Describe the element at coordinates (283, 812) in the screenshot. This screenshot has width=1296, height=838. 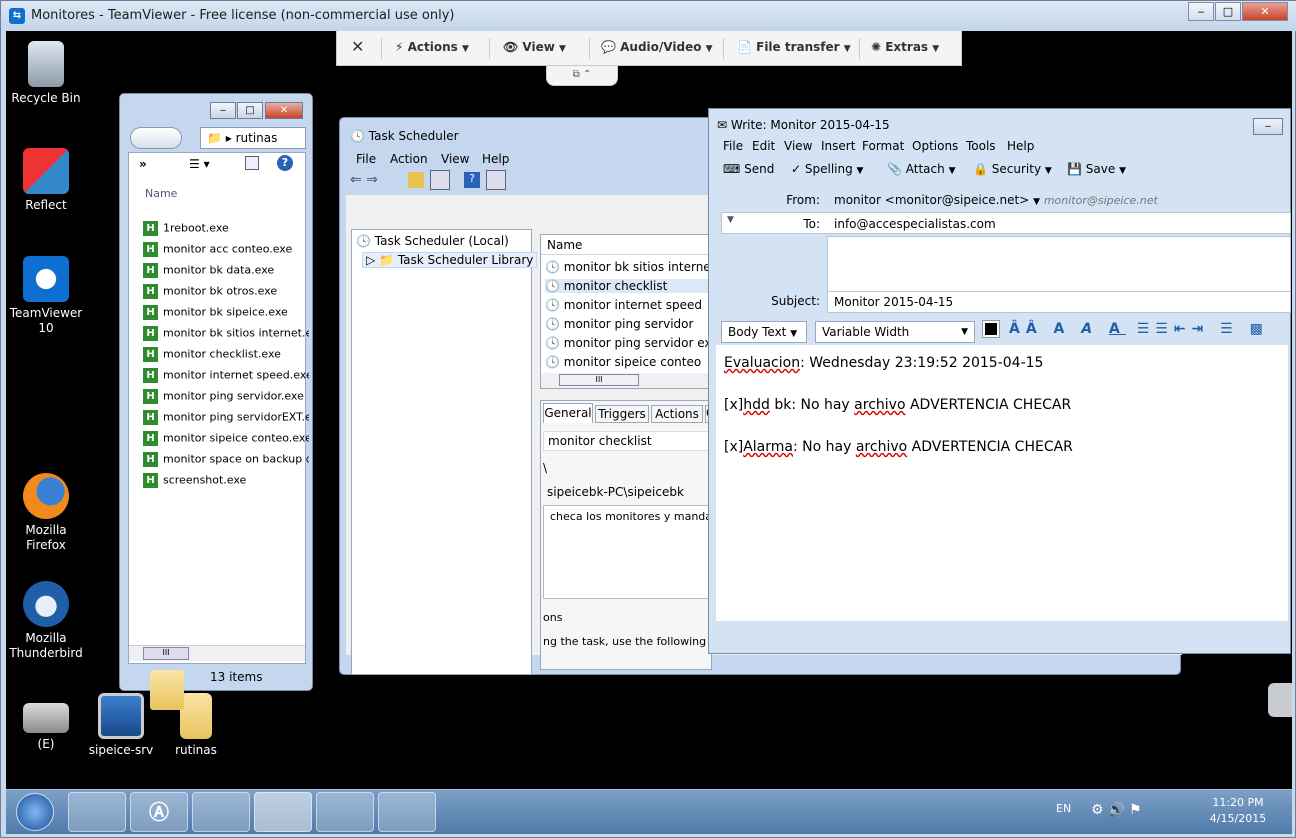
I see `taskbar-thunderbird` at that location.